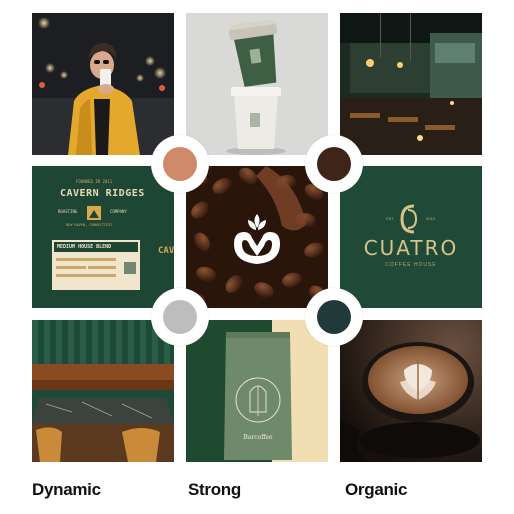 Image resolution: width=514 pixels, height=514 pixels. Describe the element at coordinates (411, 265) in the screenshot. I see `cuatro-subtitle: COFFEE HOUSE` at that location.